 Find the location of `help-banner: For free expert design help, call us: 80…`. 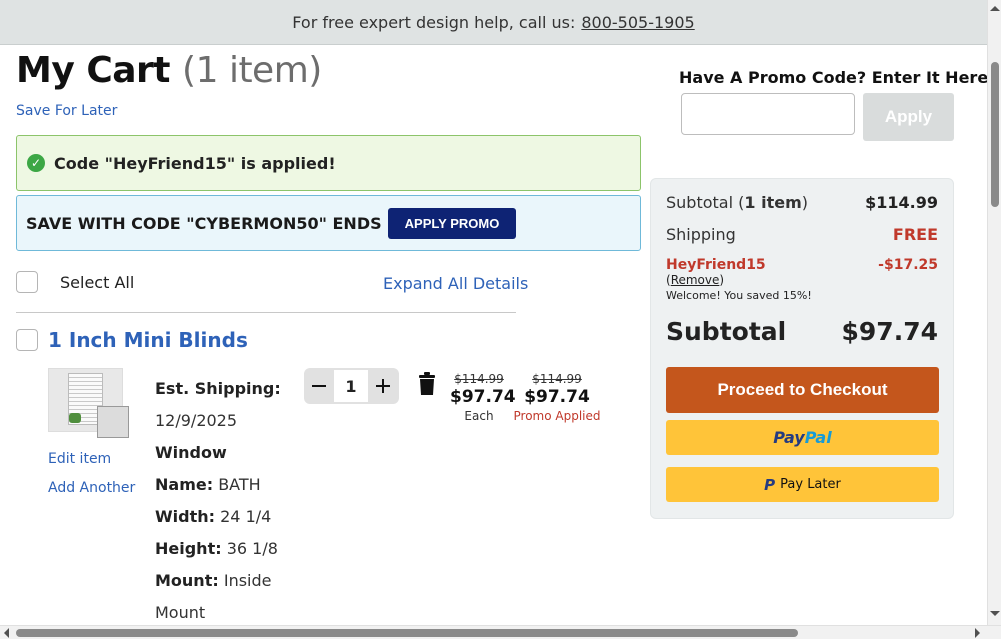

help-banner: For free expert design help, call us: 80… is located at coordinates (493, 22).